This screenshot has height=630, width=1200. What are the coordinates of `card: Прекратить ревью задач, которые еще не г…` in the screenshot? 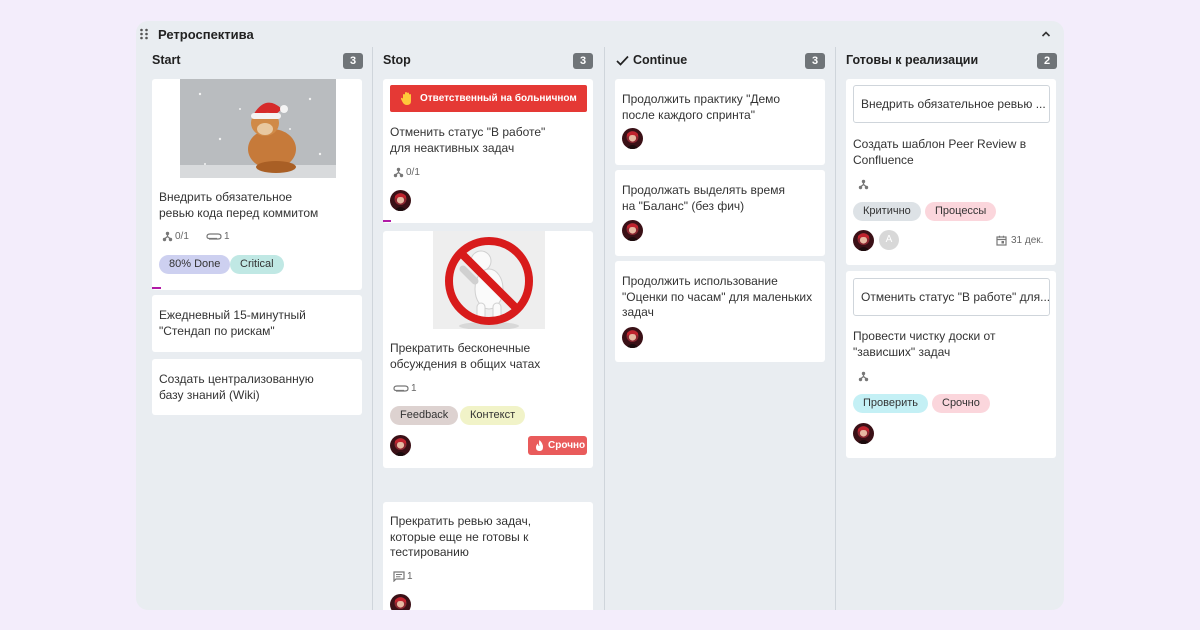 It's located at (488, 556).